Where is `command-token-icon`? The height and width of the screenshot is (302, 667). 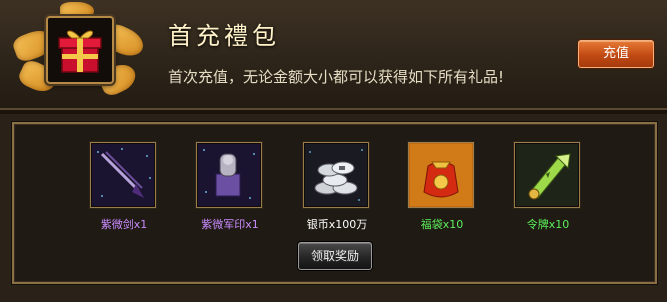 command-token-icon is located at coordinates (547, 175).